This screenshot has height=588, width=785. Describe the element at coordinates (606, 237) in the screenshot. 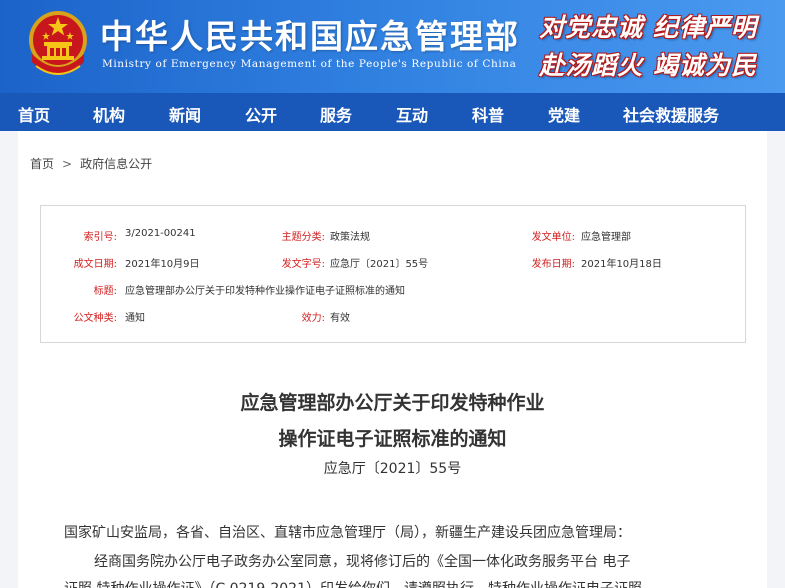

I see `issuer-value: 应急管理部` at that location.